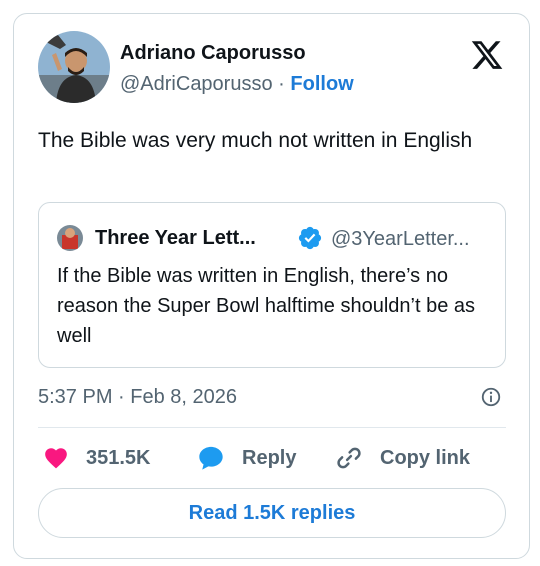 The height and width of the screenshot is (566, 540). I want to click on reply-bubble-icon, so click(211, 458).